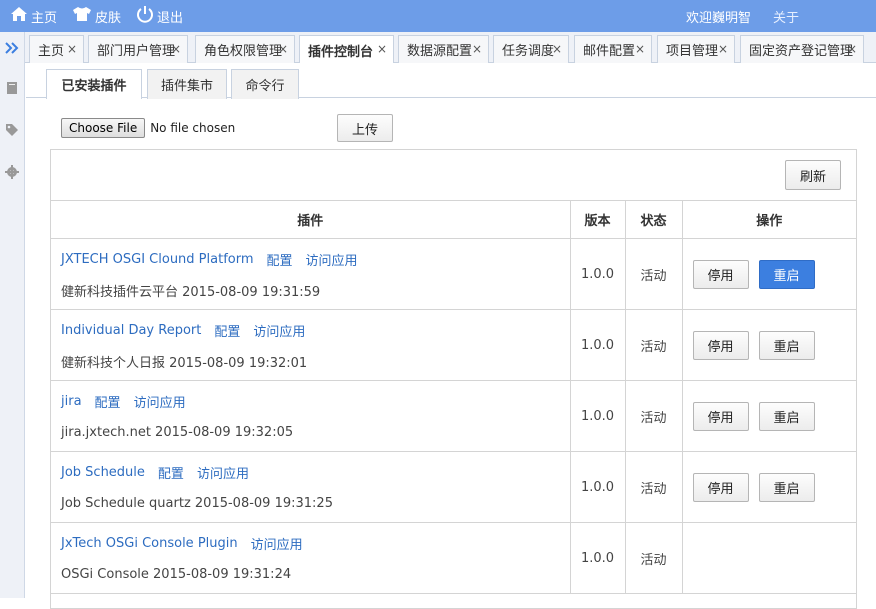 The image size is (876, 609). Describe the element at coordinates (131, 330) in the screenshot. I see `plugin-name-link: Individual Day Report` at that location.